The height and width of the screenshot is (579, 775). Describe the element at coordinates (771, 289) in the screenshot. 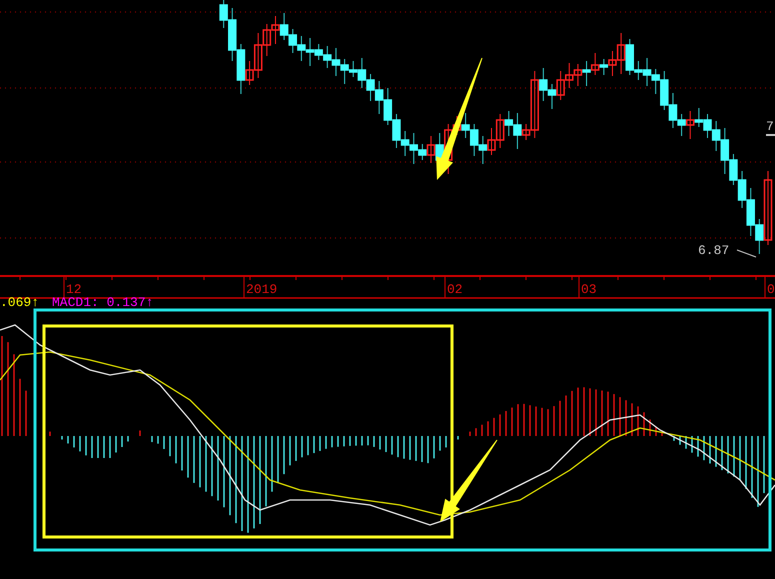

I see `axis-date-label: 0` at that location.